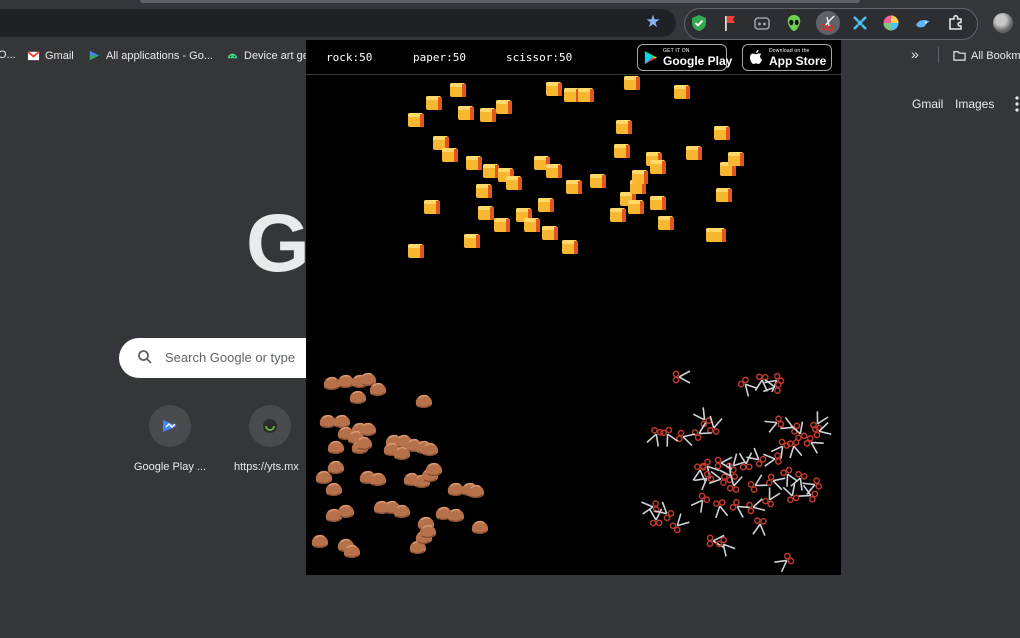 Image resolution: width=1020 pixels, height=638 pixels. What do you see at coordinates (938, 55) in the screenshot?
I see `bookmarks-divider` at bounding box center [938, 55].